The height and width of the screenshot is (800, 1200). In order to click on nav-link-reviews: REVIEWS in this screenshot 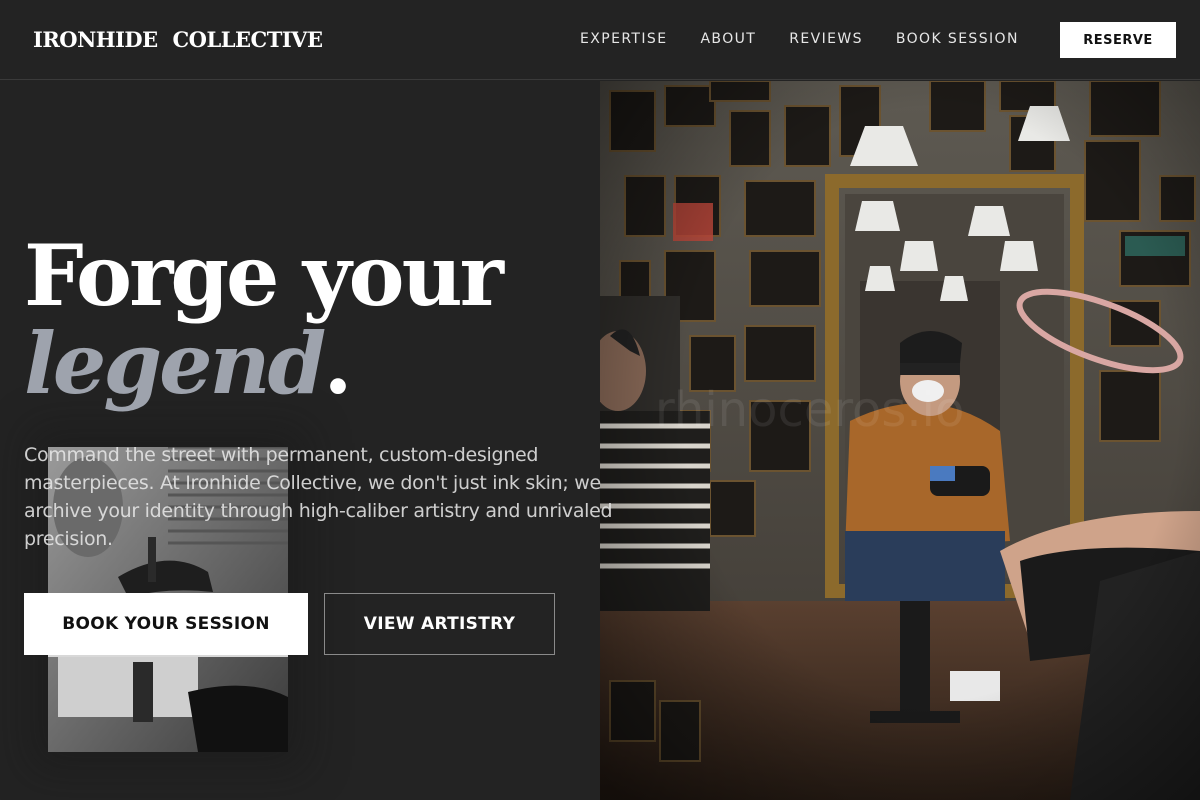, I will do `click(826, 39)`.